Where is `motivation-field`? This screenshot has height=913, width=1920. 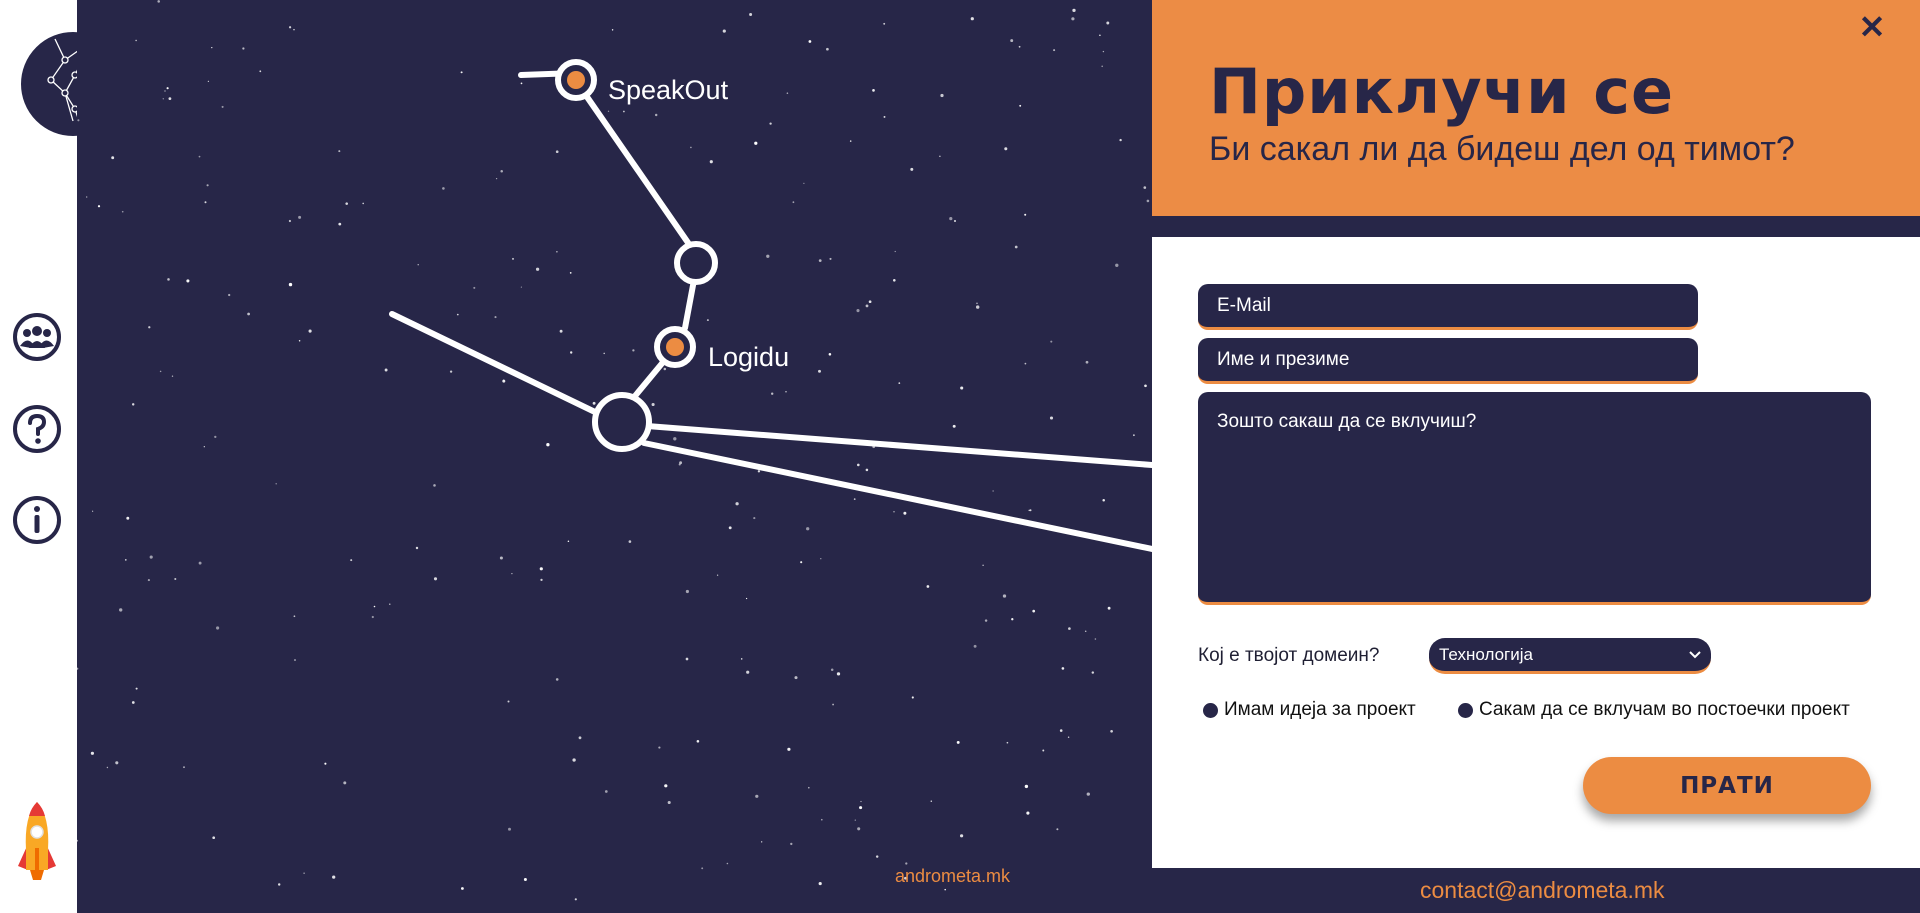
motivation-field is located at coordinates (1534, 498).